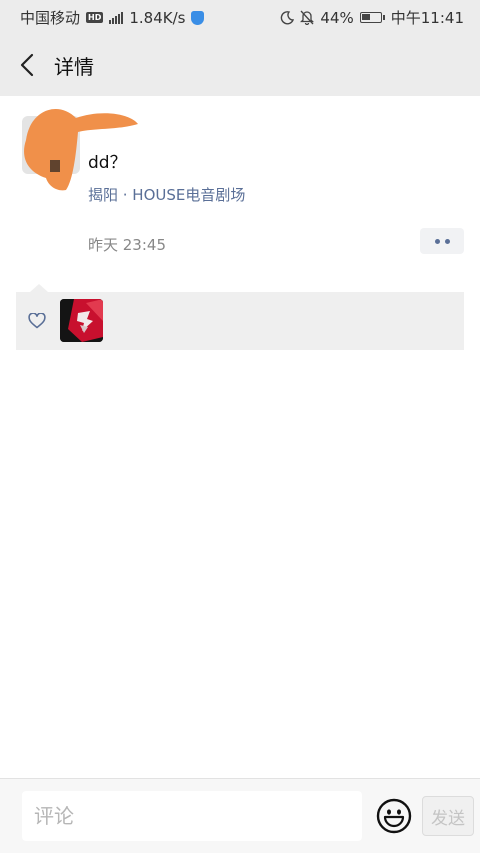 The width and height of the screenshot is (480, 853). I want to click on signal-icon, so click(116, 17).